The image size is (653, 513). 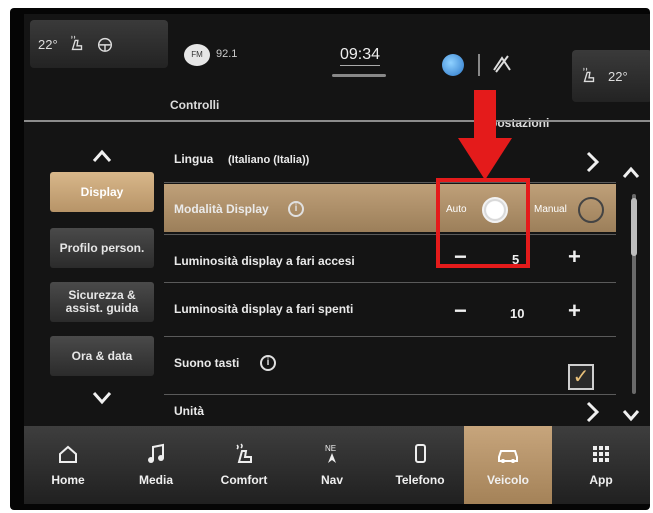 I want to click on nav-telefono: Telefono, so click(x=420, y=465).